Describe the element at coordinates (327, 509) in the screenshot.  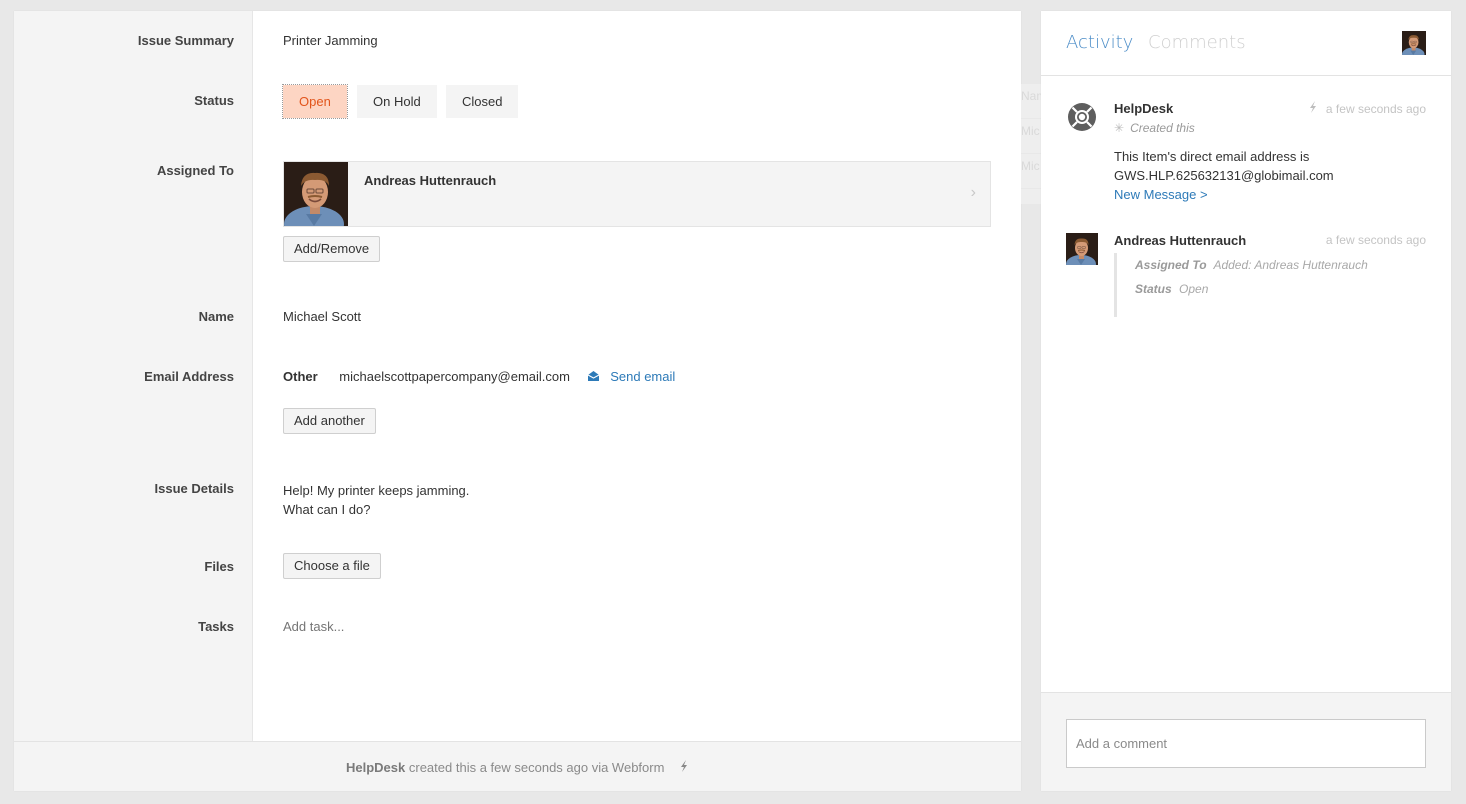
I see `issue-details-line: What can I do?` at that location.